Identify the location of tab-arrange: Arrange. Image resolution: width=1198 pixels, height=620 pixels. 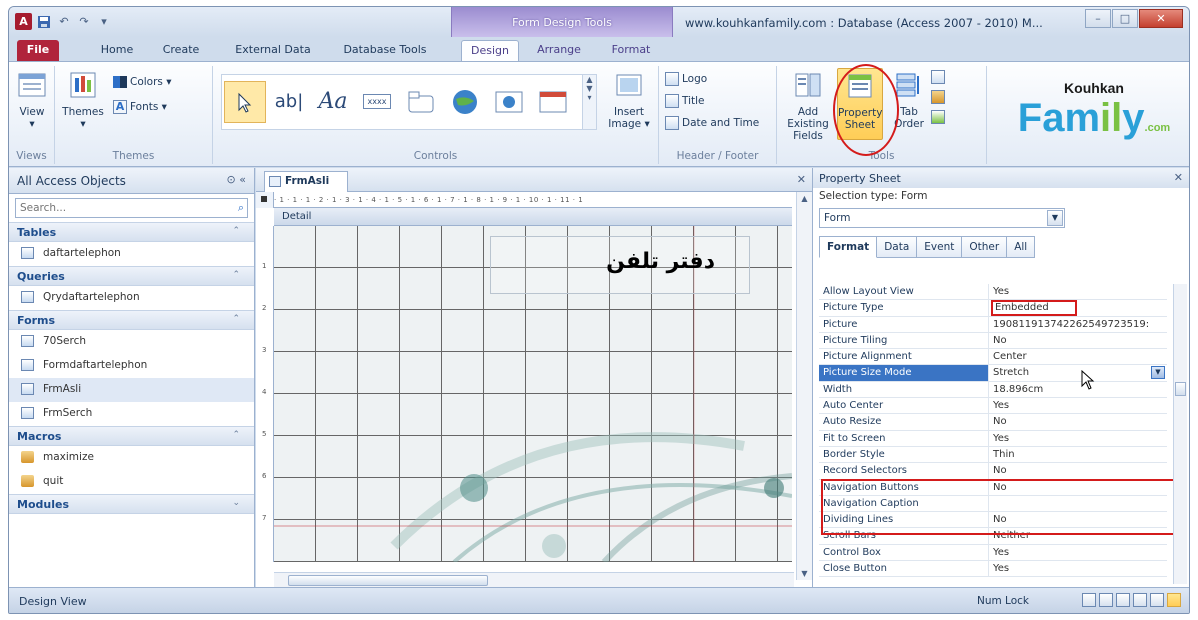
(559, 50).